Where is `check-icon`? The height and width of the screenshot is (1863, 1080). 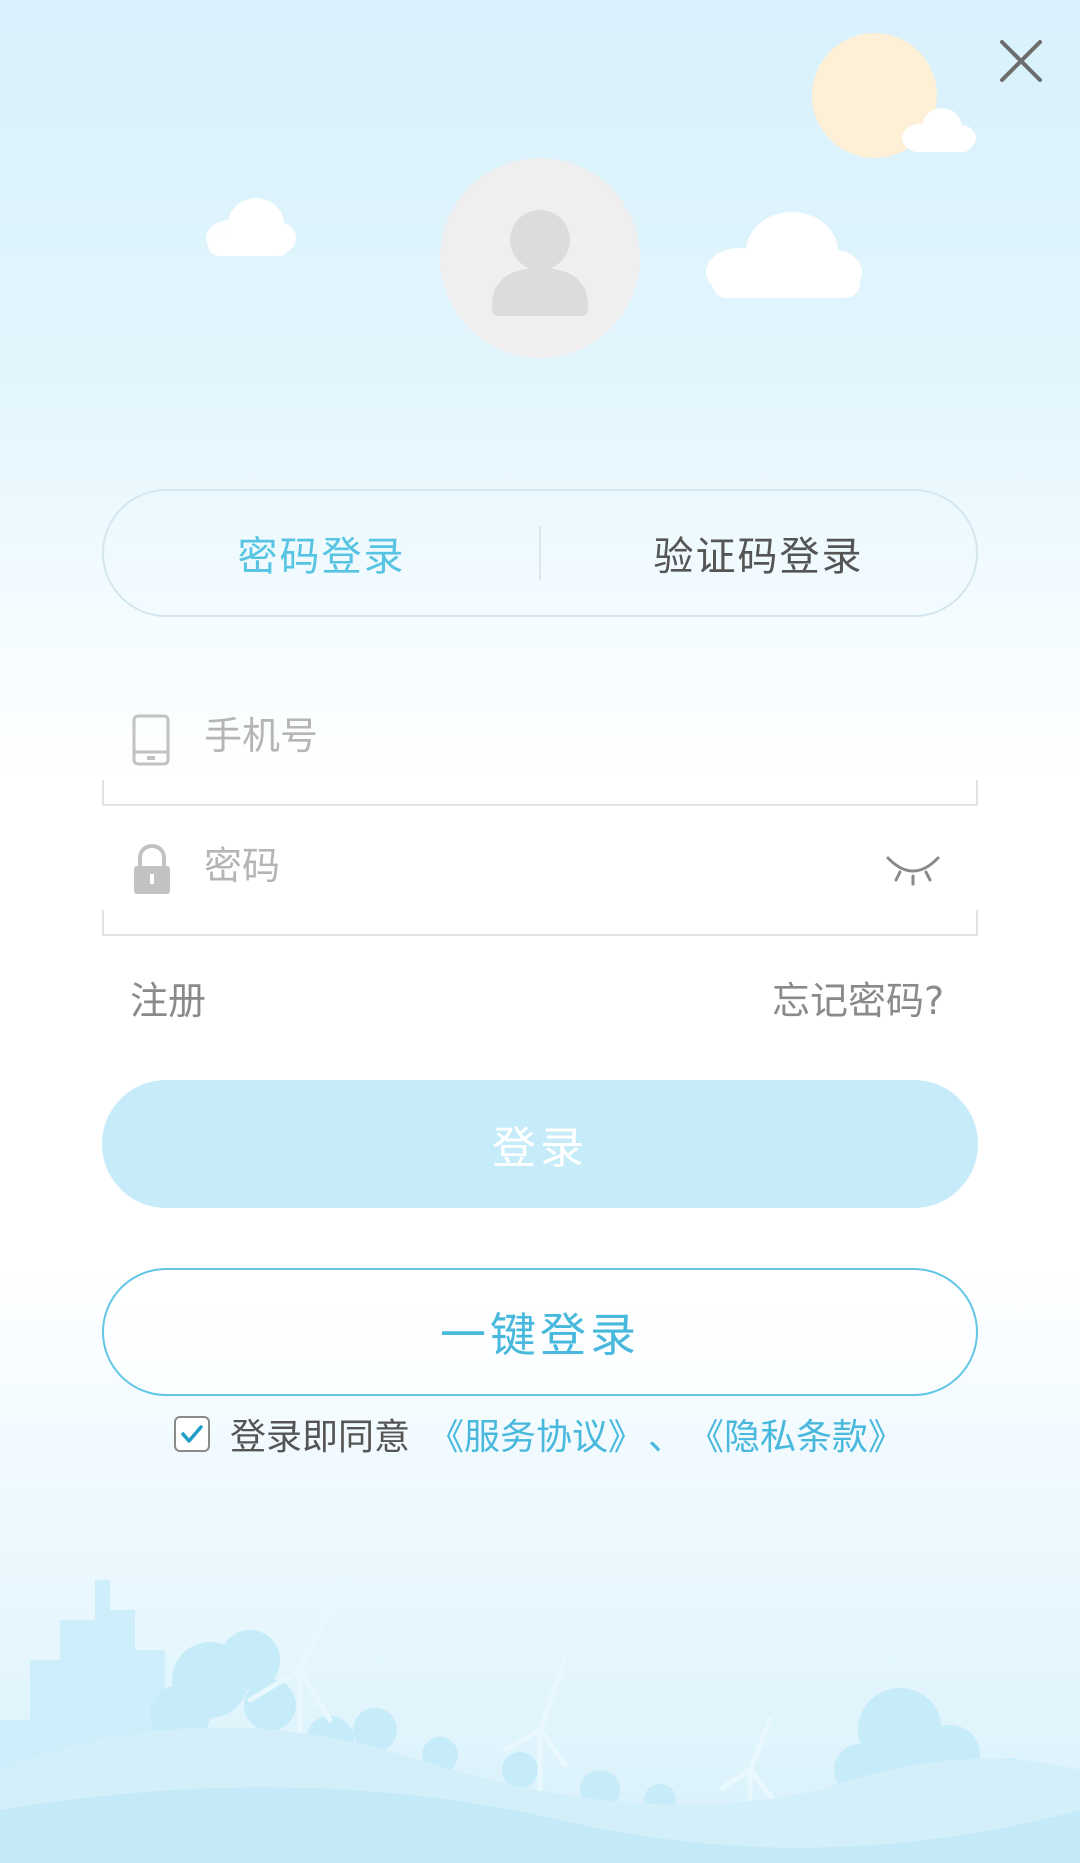
check-icon is located at coordinates (192, 1434).